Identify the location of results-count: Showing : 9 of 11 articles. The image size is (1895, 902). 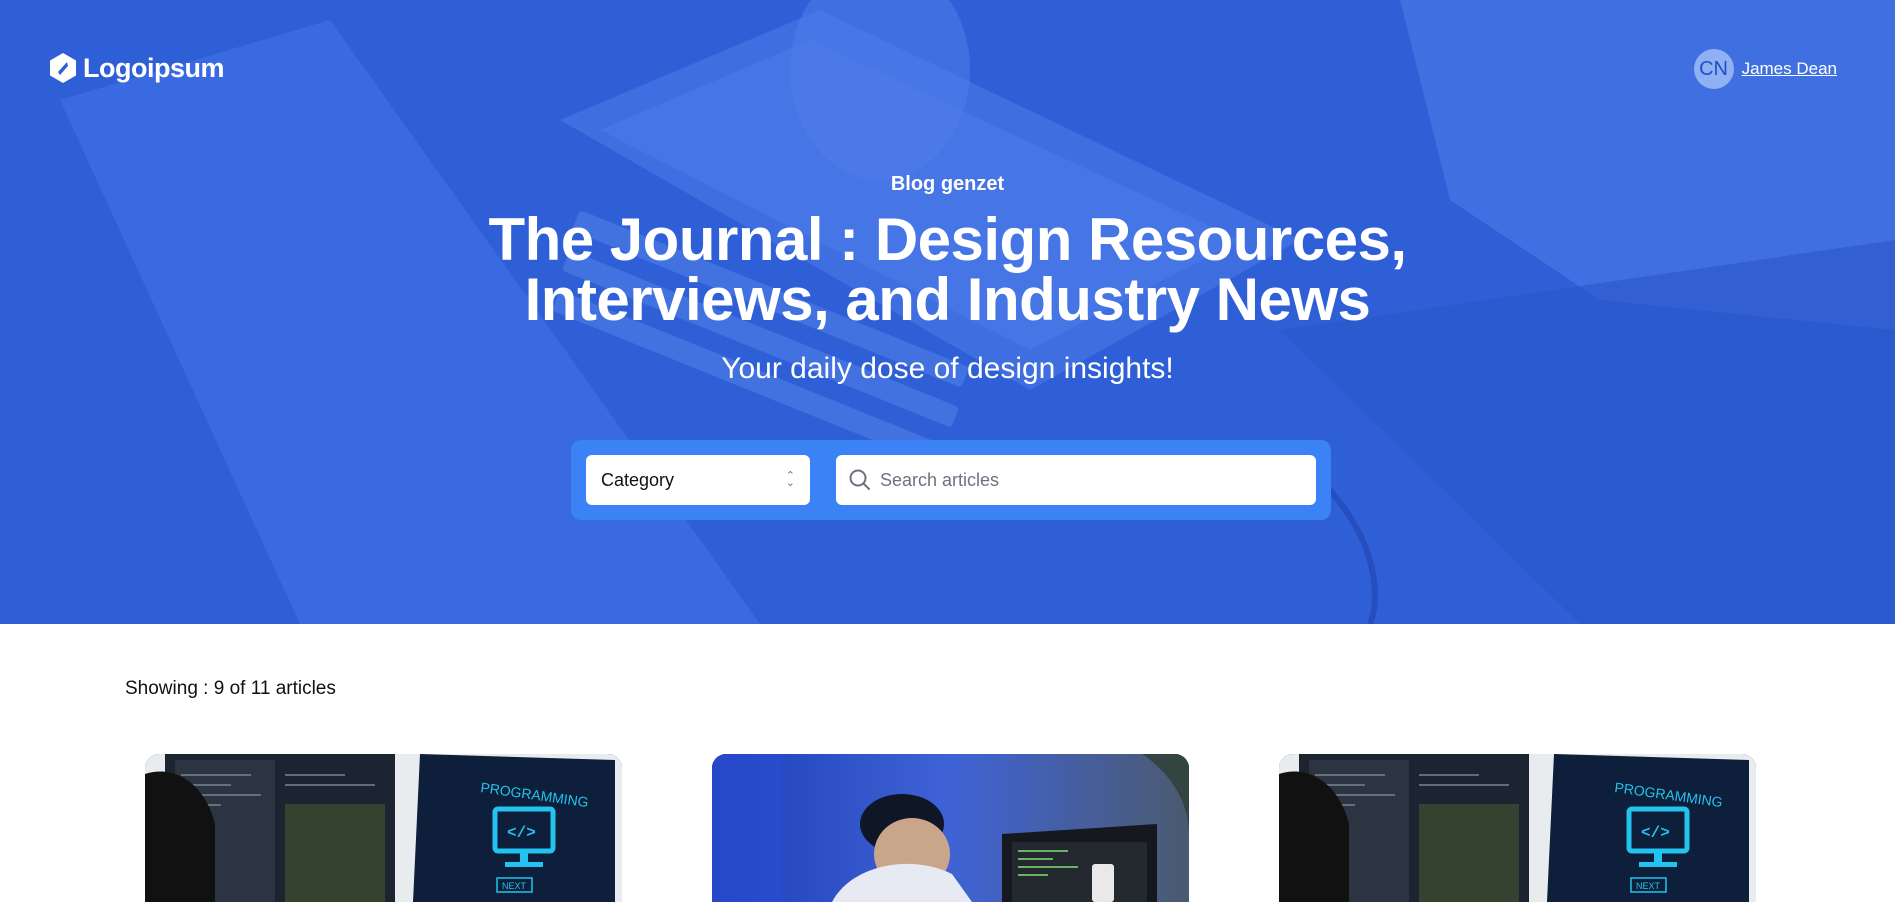
(230, 688).